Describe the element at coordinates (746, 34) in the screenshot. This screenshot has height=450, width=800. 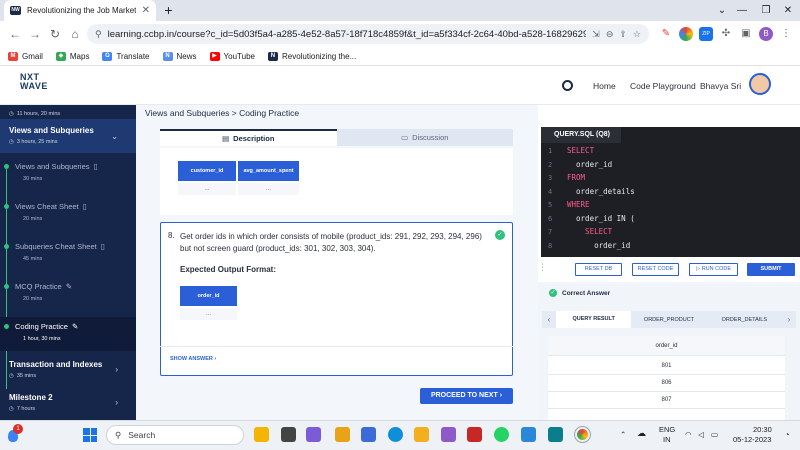
I see `side-panel-icon: ▣` at that location.